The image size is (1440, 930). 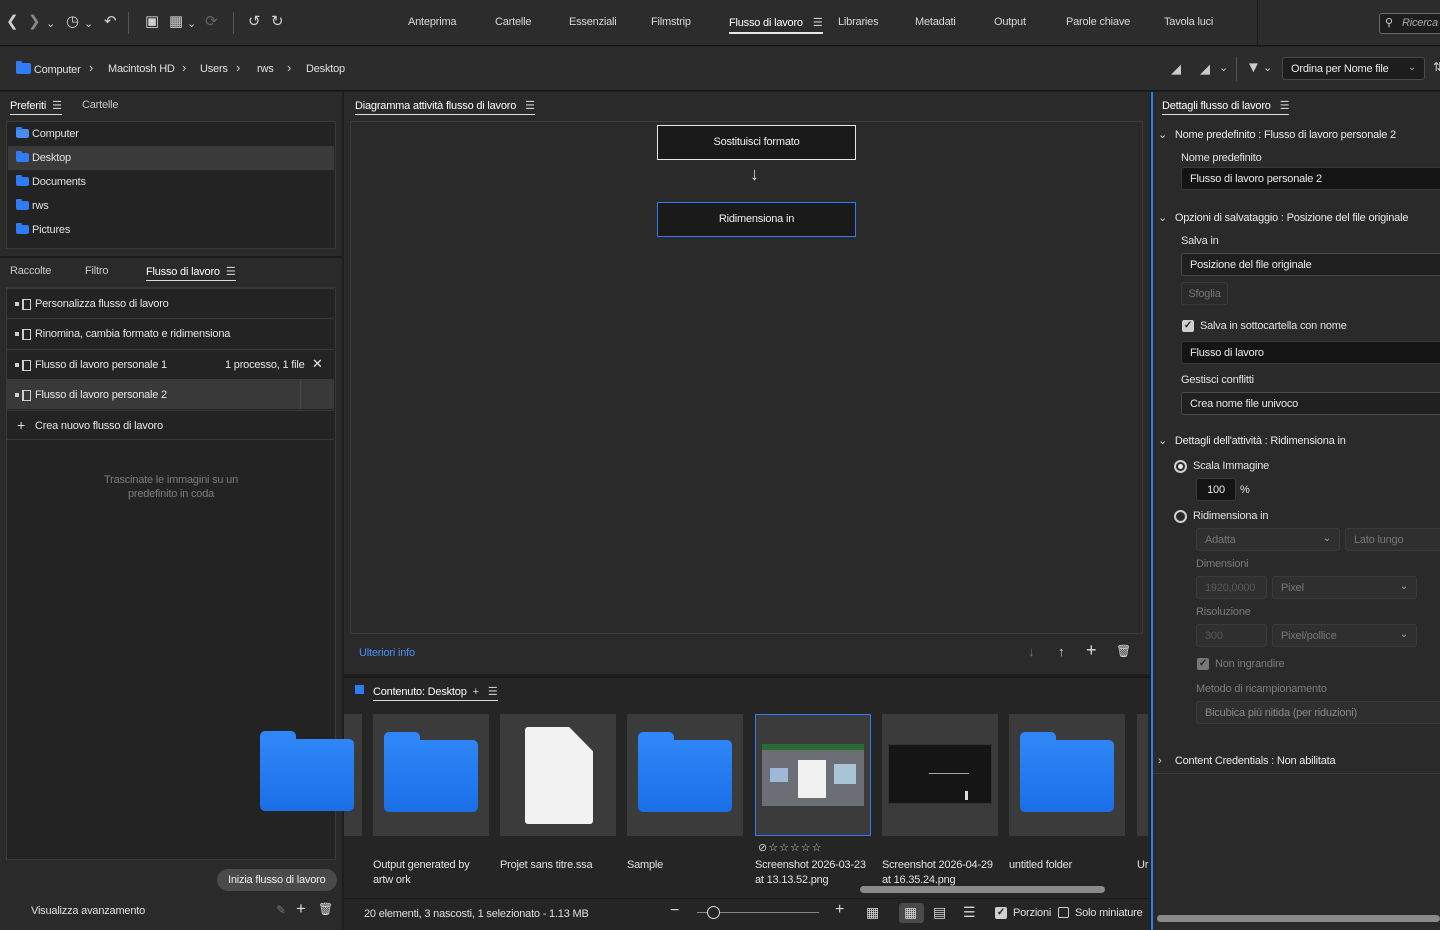 I want to click on sort-order-icon: ⇅, so click(x=1436, y=67).